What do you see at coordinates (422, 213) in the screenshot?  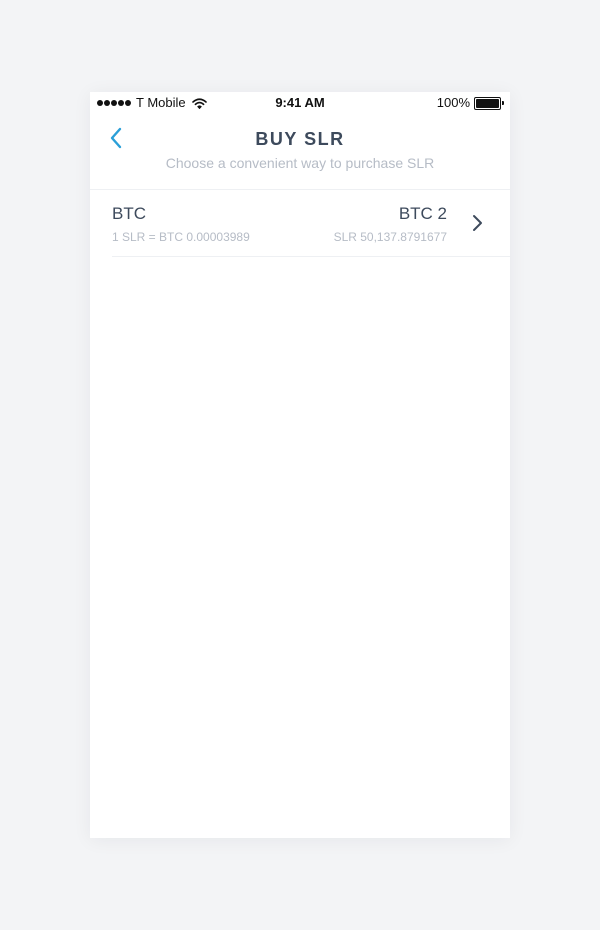 I see `option-amount: BTC 2` at bounding box center [422, 213].